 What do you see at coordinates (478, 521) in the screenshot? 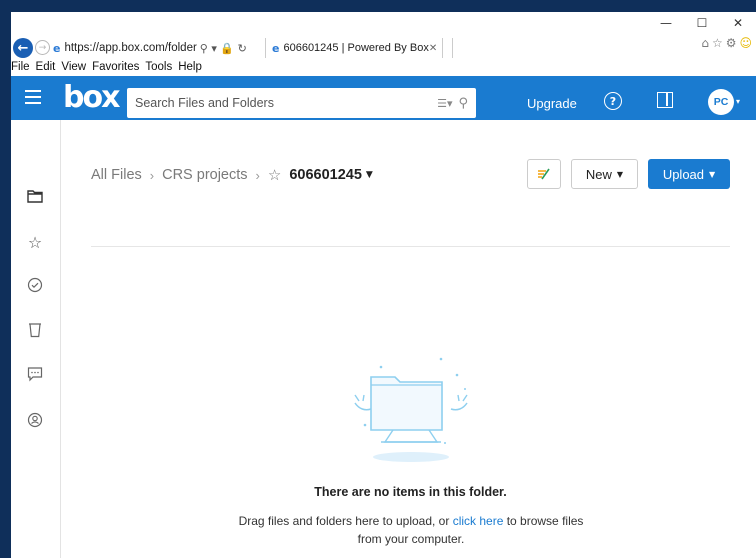
I see `click-here-link: click here` at bounding box center [478, 521].